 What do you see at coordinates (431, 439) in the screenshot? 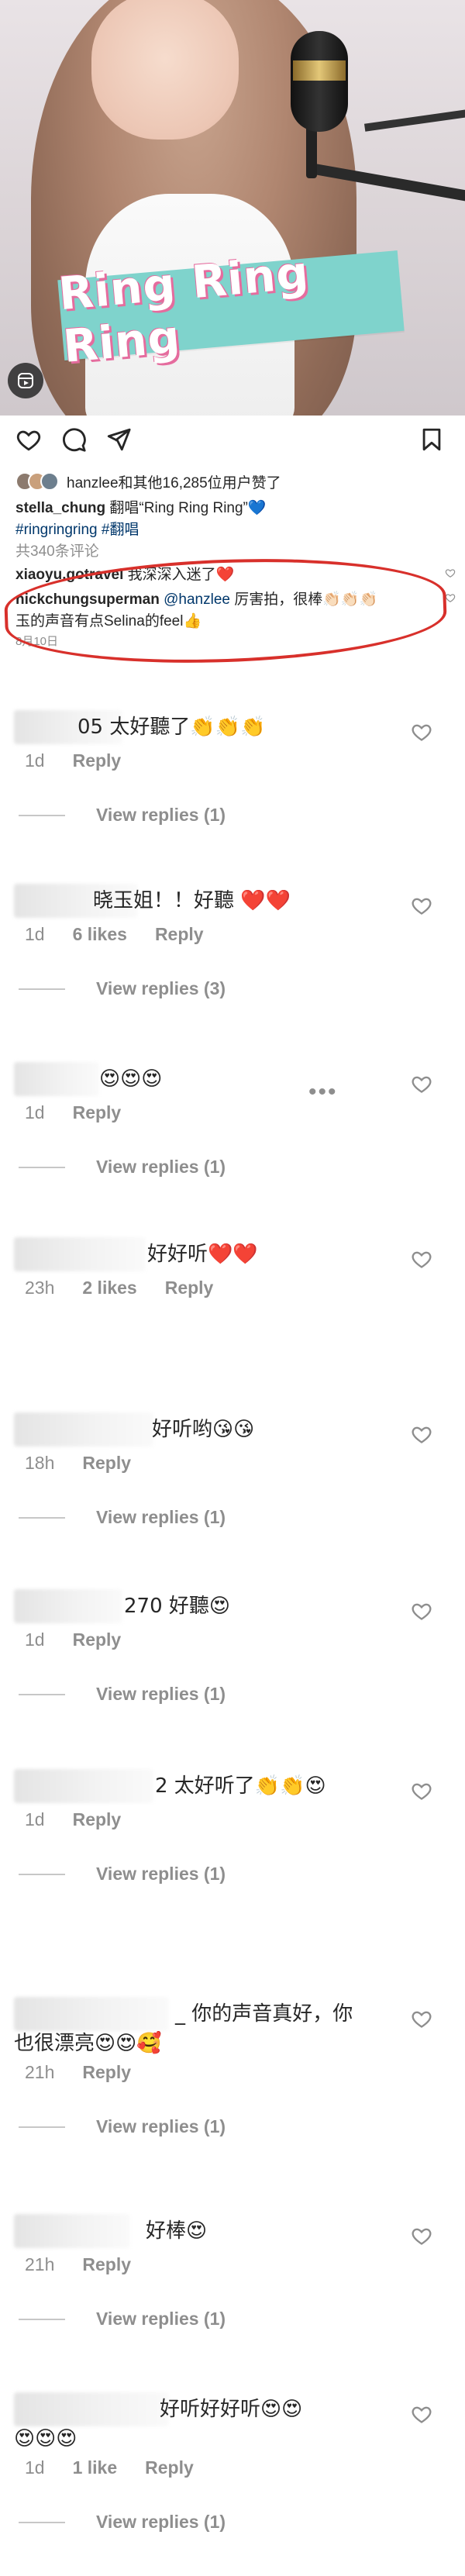
I see `bookmark-icon` at bounding box center [431, 439].